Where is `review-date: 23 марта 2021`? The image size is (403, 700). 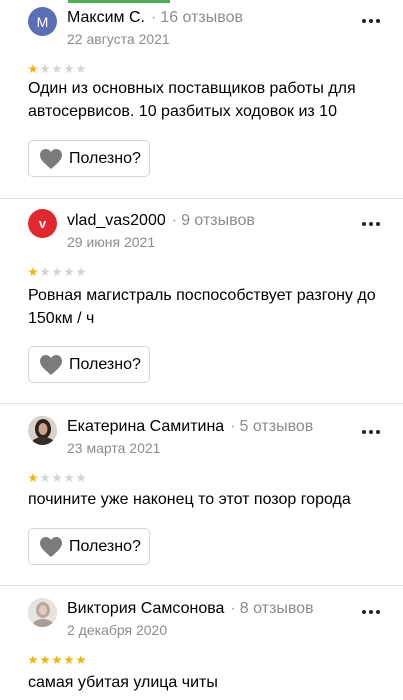
review-date: 23 марта 2021 is located at coordinates (114, 448).